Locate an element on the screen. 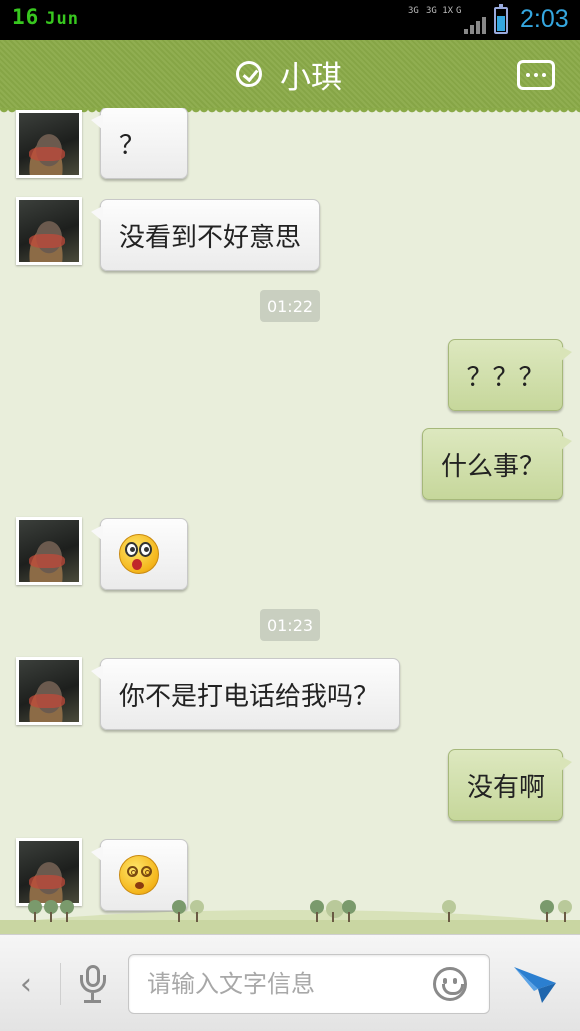 The width and height of the screenshot is (580, 1031). chat-header: 小琪 is located at coordinates (290, 77).